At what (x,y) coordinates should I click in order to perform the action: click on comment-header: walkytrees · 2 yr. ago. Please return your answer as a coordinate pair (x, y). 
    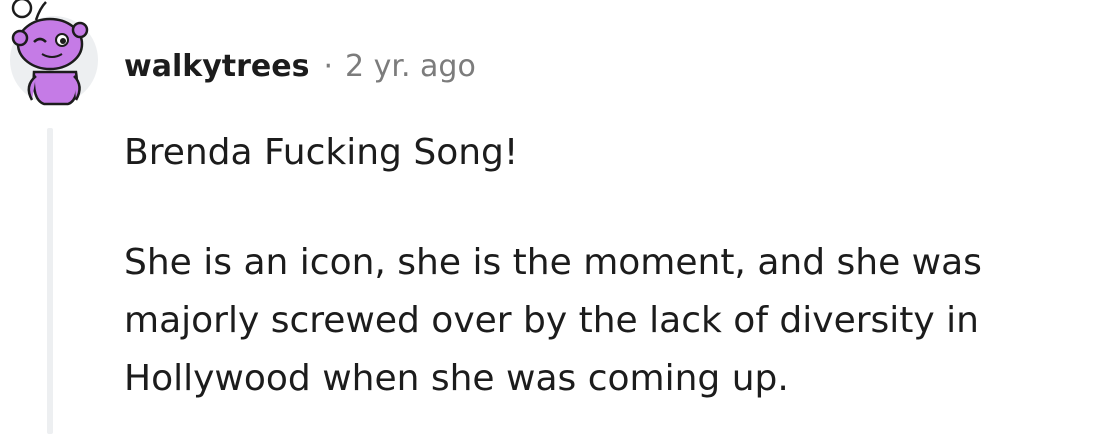
    Looking at the image, I should click on (300, 66).